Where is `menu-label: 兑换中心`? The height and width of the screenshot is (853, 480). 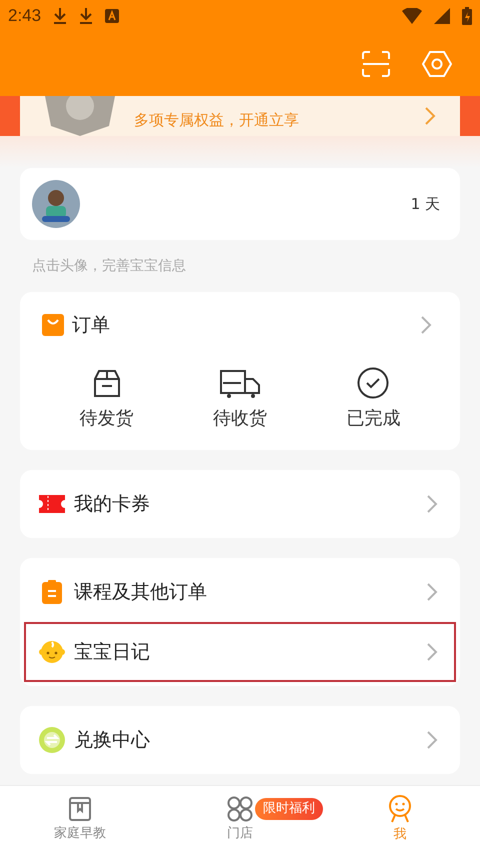
menu-label: 兑换中心 is located at coordinates (112, 740).